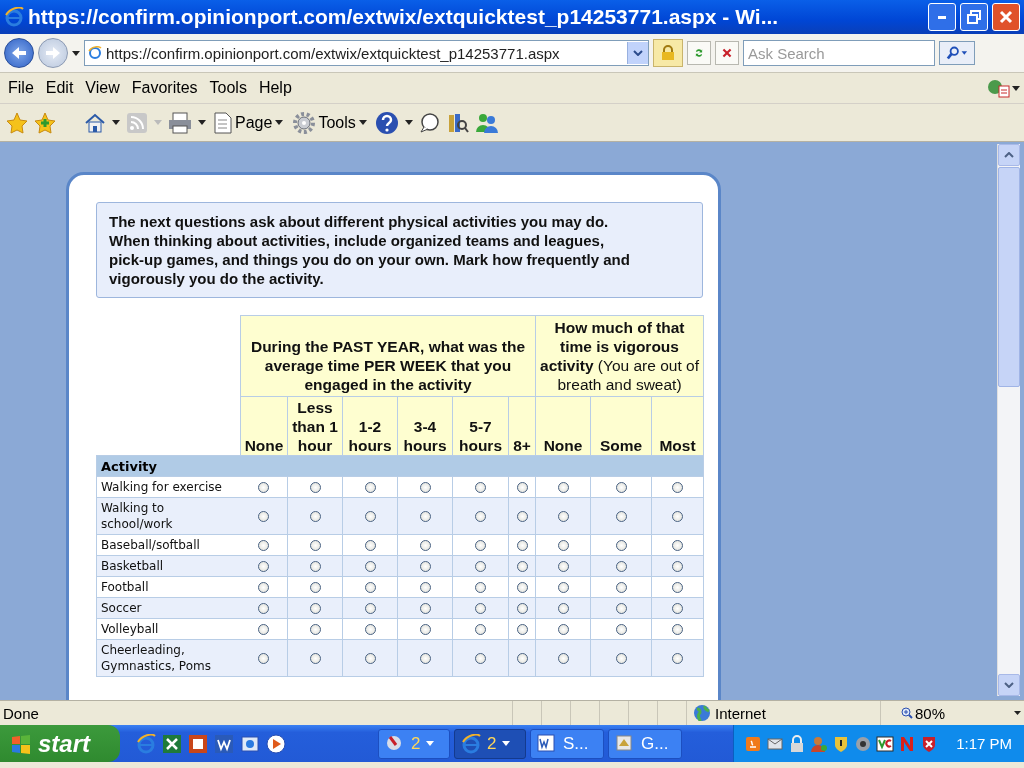 This screenshot has width=1024, height=768. What do you see at coordinates (366, 53) in the screenshot?
I see `address-field: https://confirm.opinionport.com/extwix/extquicktest_p14253771.aspx` at bounding box center [366, 53].